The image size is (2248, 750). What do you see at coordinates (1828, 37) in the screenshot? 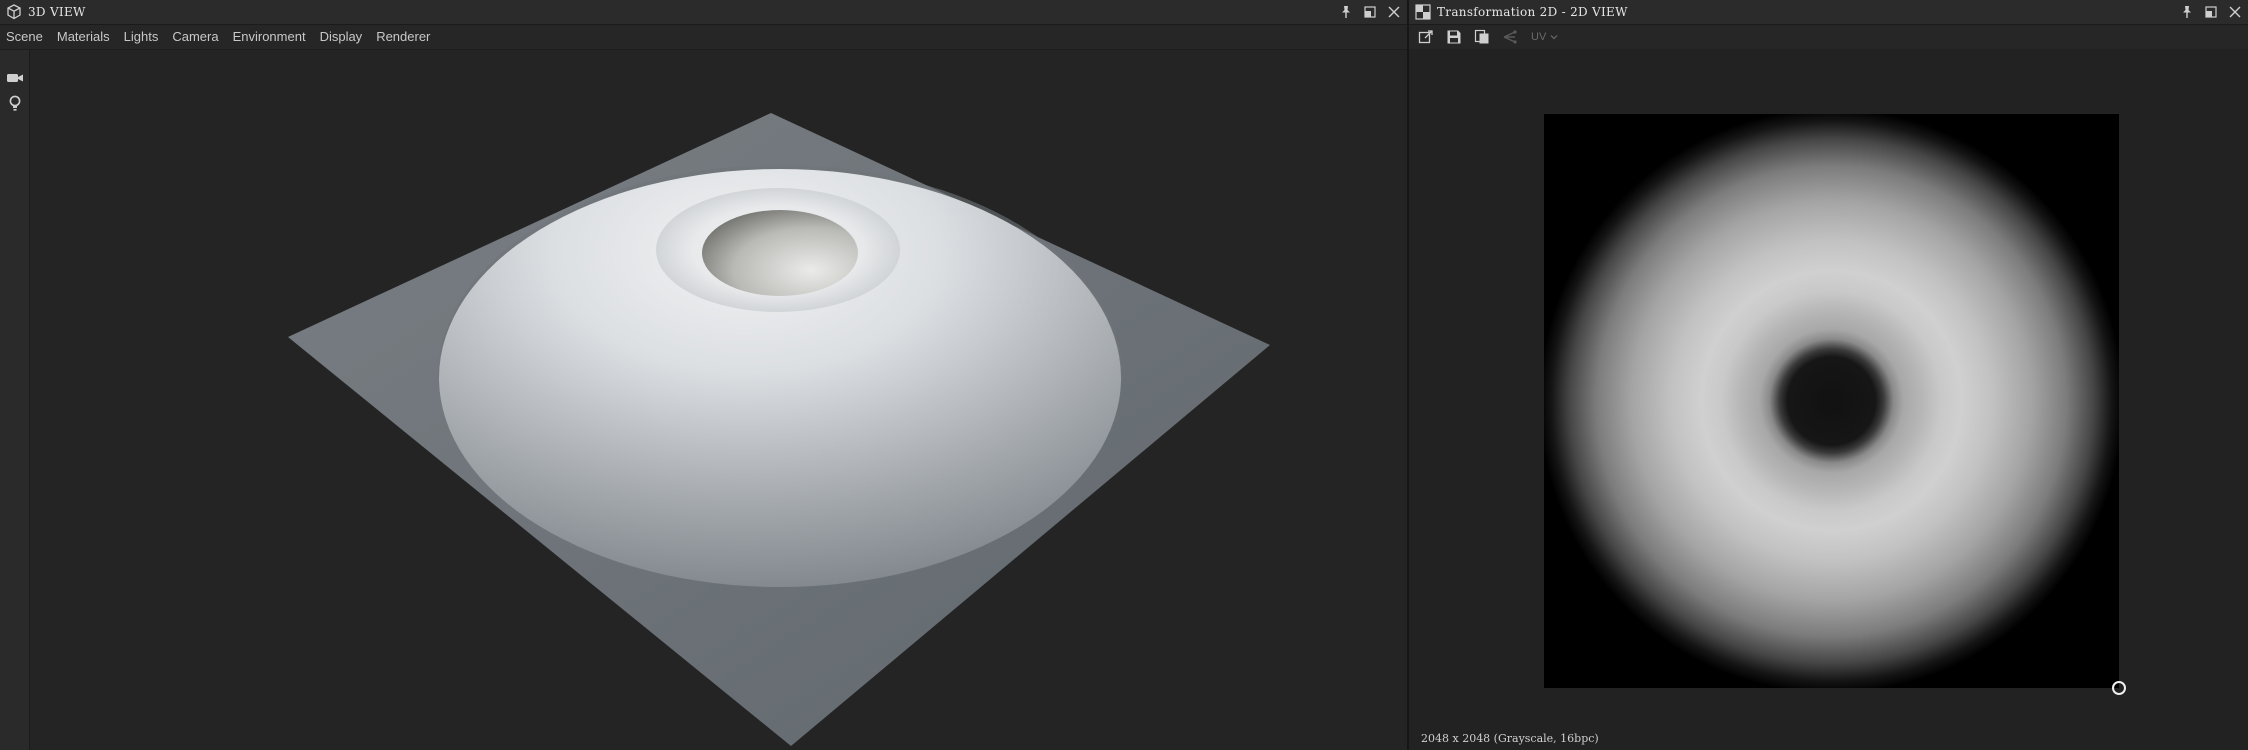
I see `2d-view-toolbar: UV` at bounding box center [1828, 37].